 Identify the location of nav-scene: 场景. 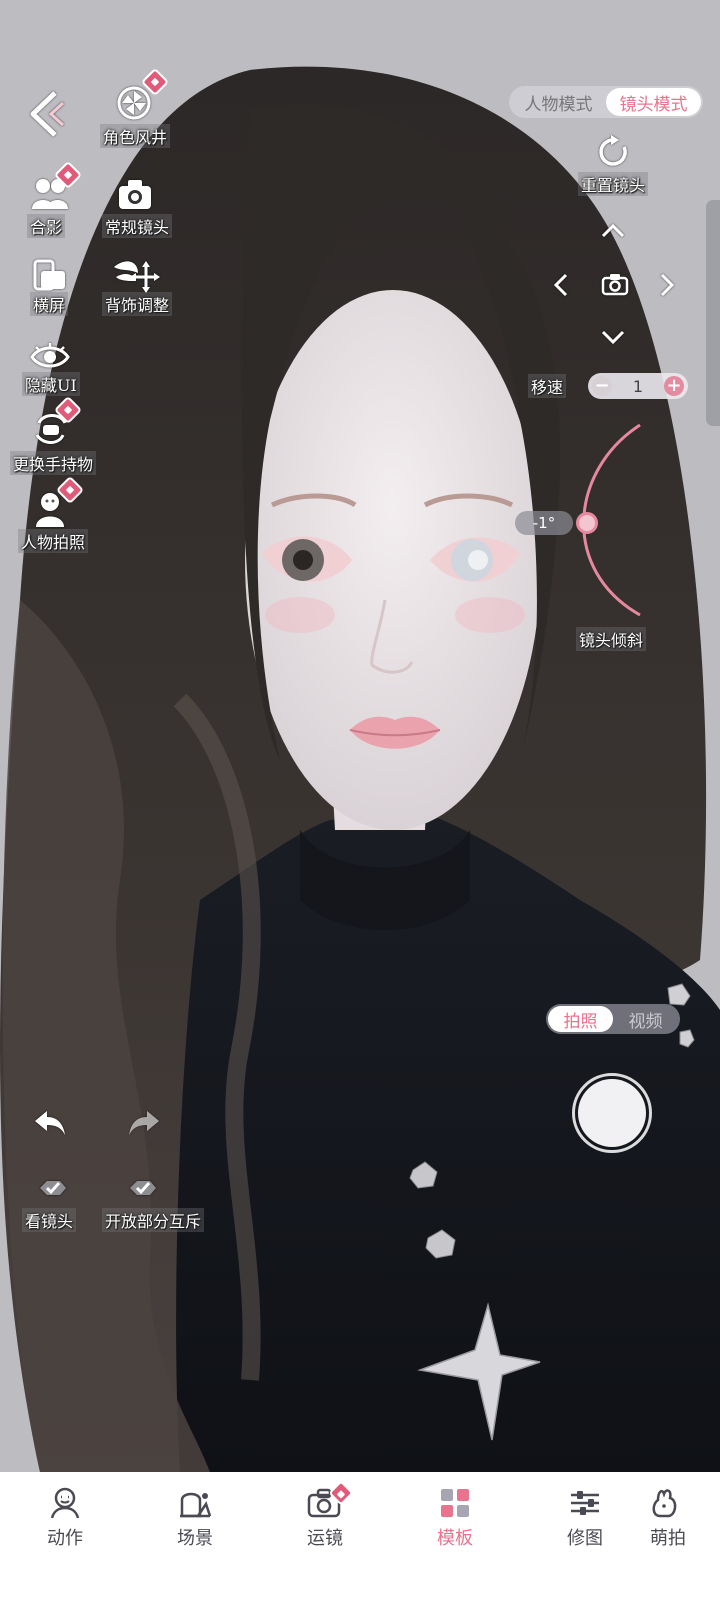
(195, 1536).